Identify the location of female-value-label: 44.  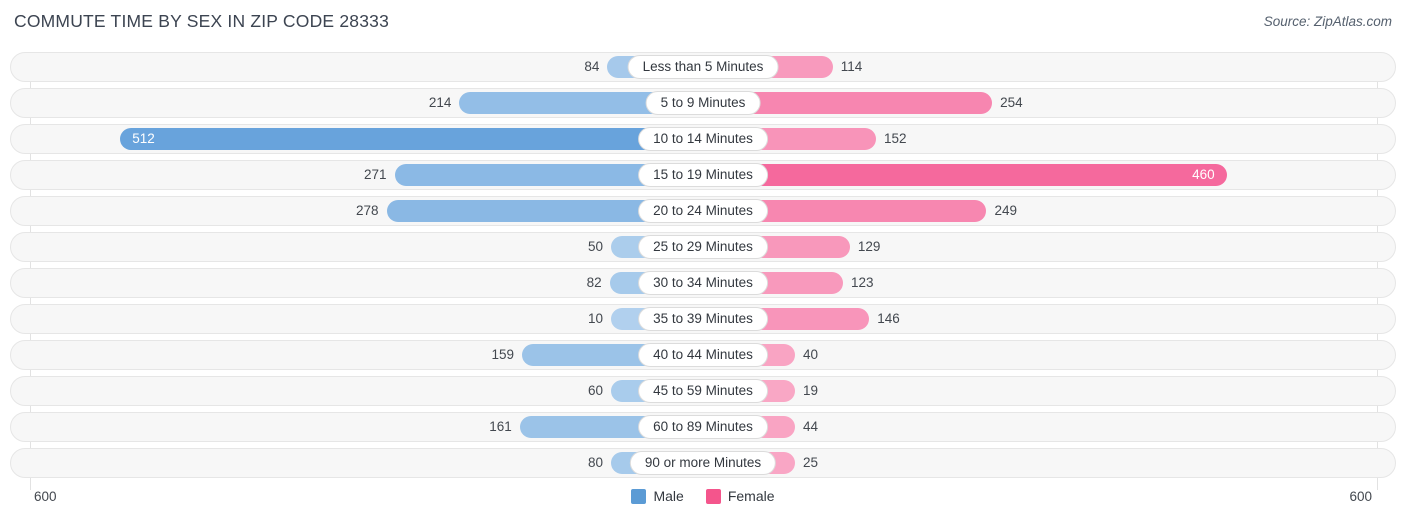
(811, 426).